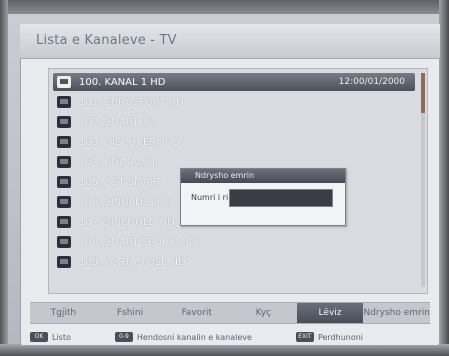  I want to click on dialog-field-label: Numri i ri:, so click(211, 197).